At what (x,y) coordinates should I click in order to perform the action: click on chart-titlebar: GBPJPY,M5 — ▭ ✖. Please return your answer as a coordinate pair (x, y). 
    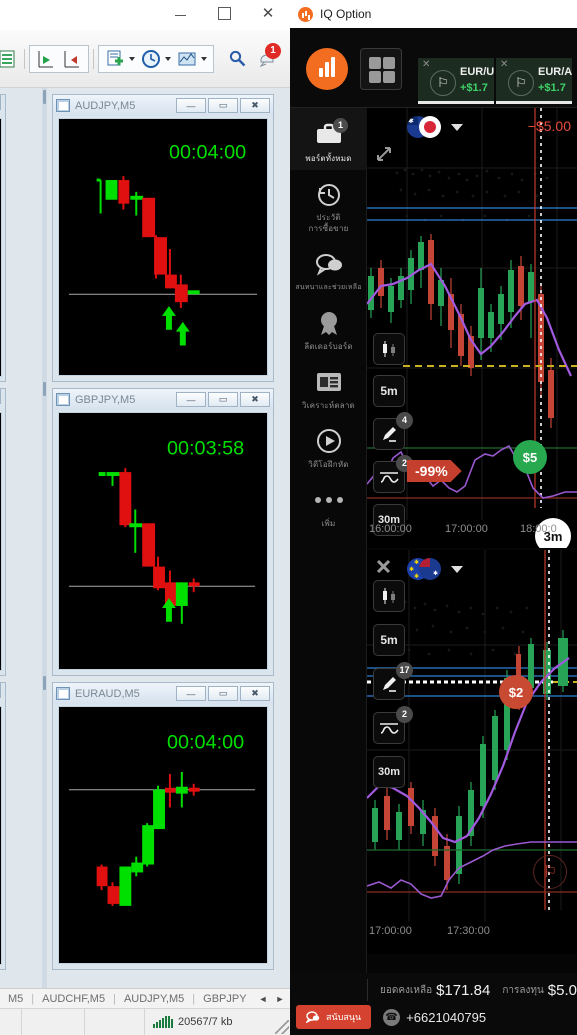
    Looking at the image, I should click on (163, 399).